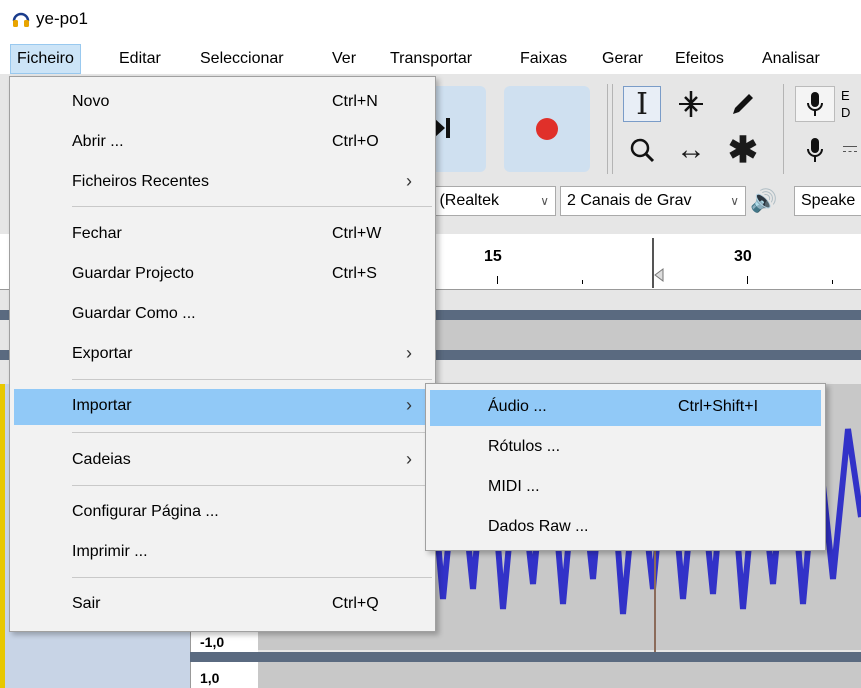 The image size is (861, 688). I want to click on draw-tool-icon, so click(743, 104).